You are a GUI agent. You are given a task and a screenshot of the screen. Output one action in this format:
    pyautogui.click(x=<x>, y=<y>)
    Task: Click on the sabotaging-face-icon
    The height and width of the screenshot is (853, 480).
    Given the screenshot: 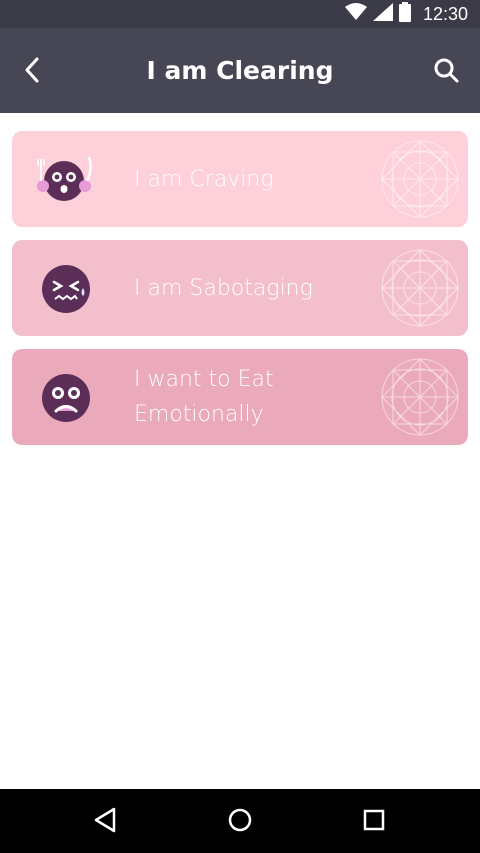 What is the action you would take?
    pyautogui.click(x=66, y=289)
    